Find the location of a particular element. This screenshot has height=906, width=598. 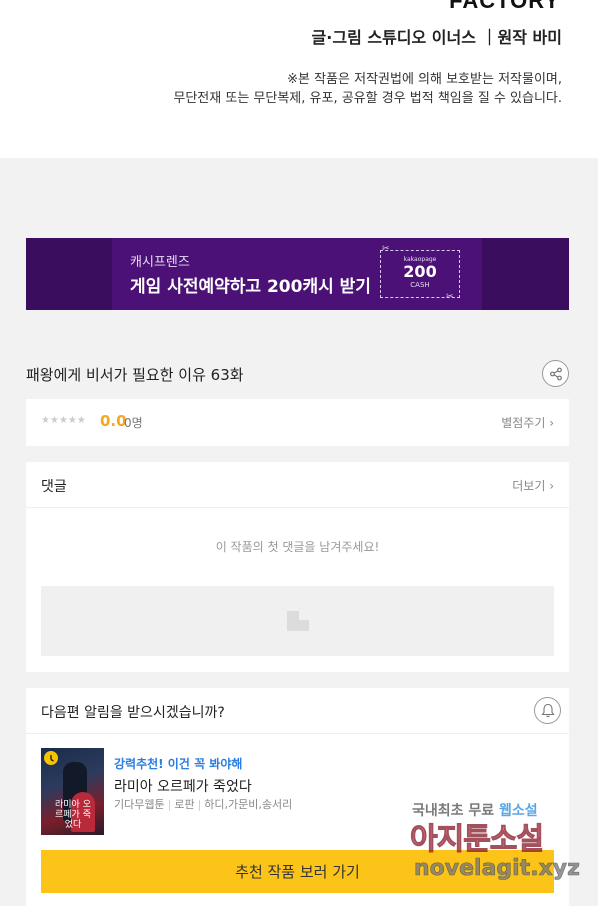

wait-free-clock-icon is located at coordinates (51, 758).